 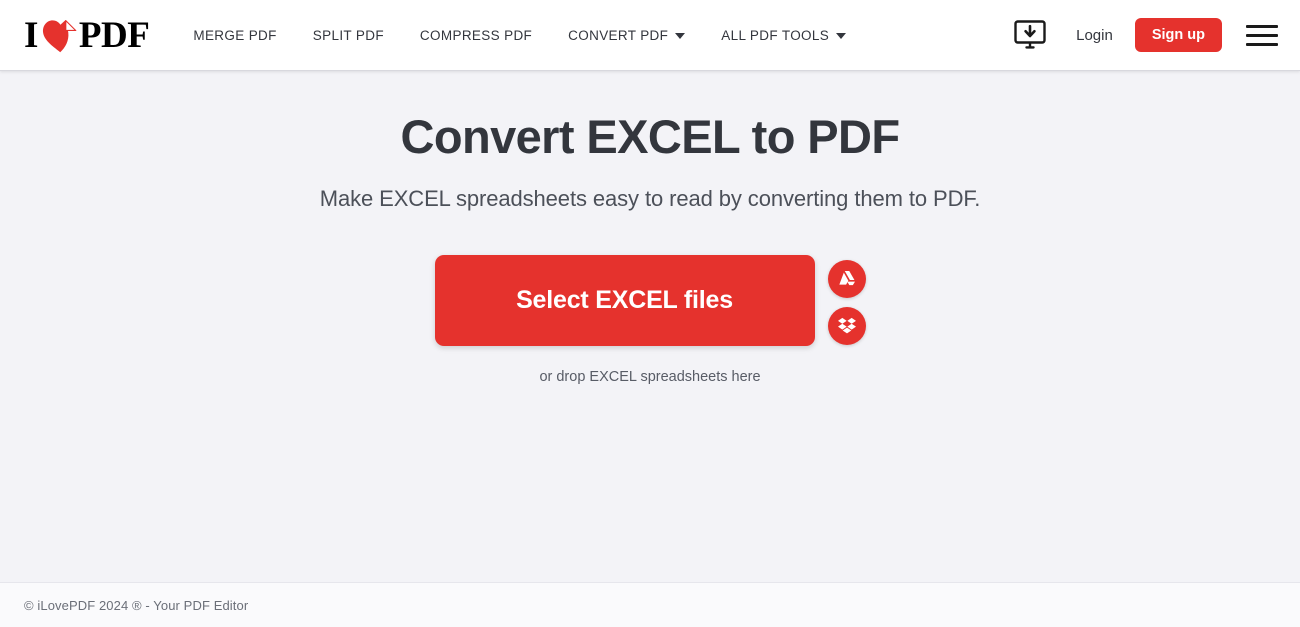 What do you see at coordinates (114, 35) in the screenshot?
I see `logo-text-right: PDF` at bounding box center [114, 35].